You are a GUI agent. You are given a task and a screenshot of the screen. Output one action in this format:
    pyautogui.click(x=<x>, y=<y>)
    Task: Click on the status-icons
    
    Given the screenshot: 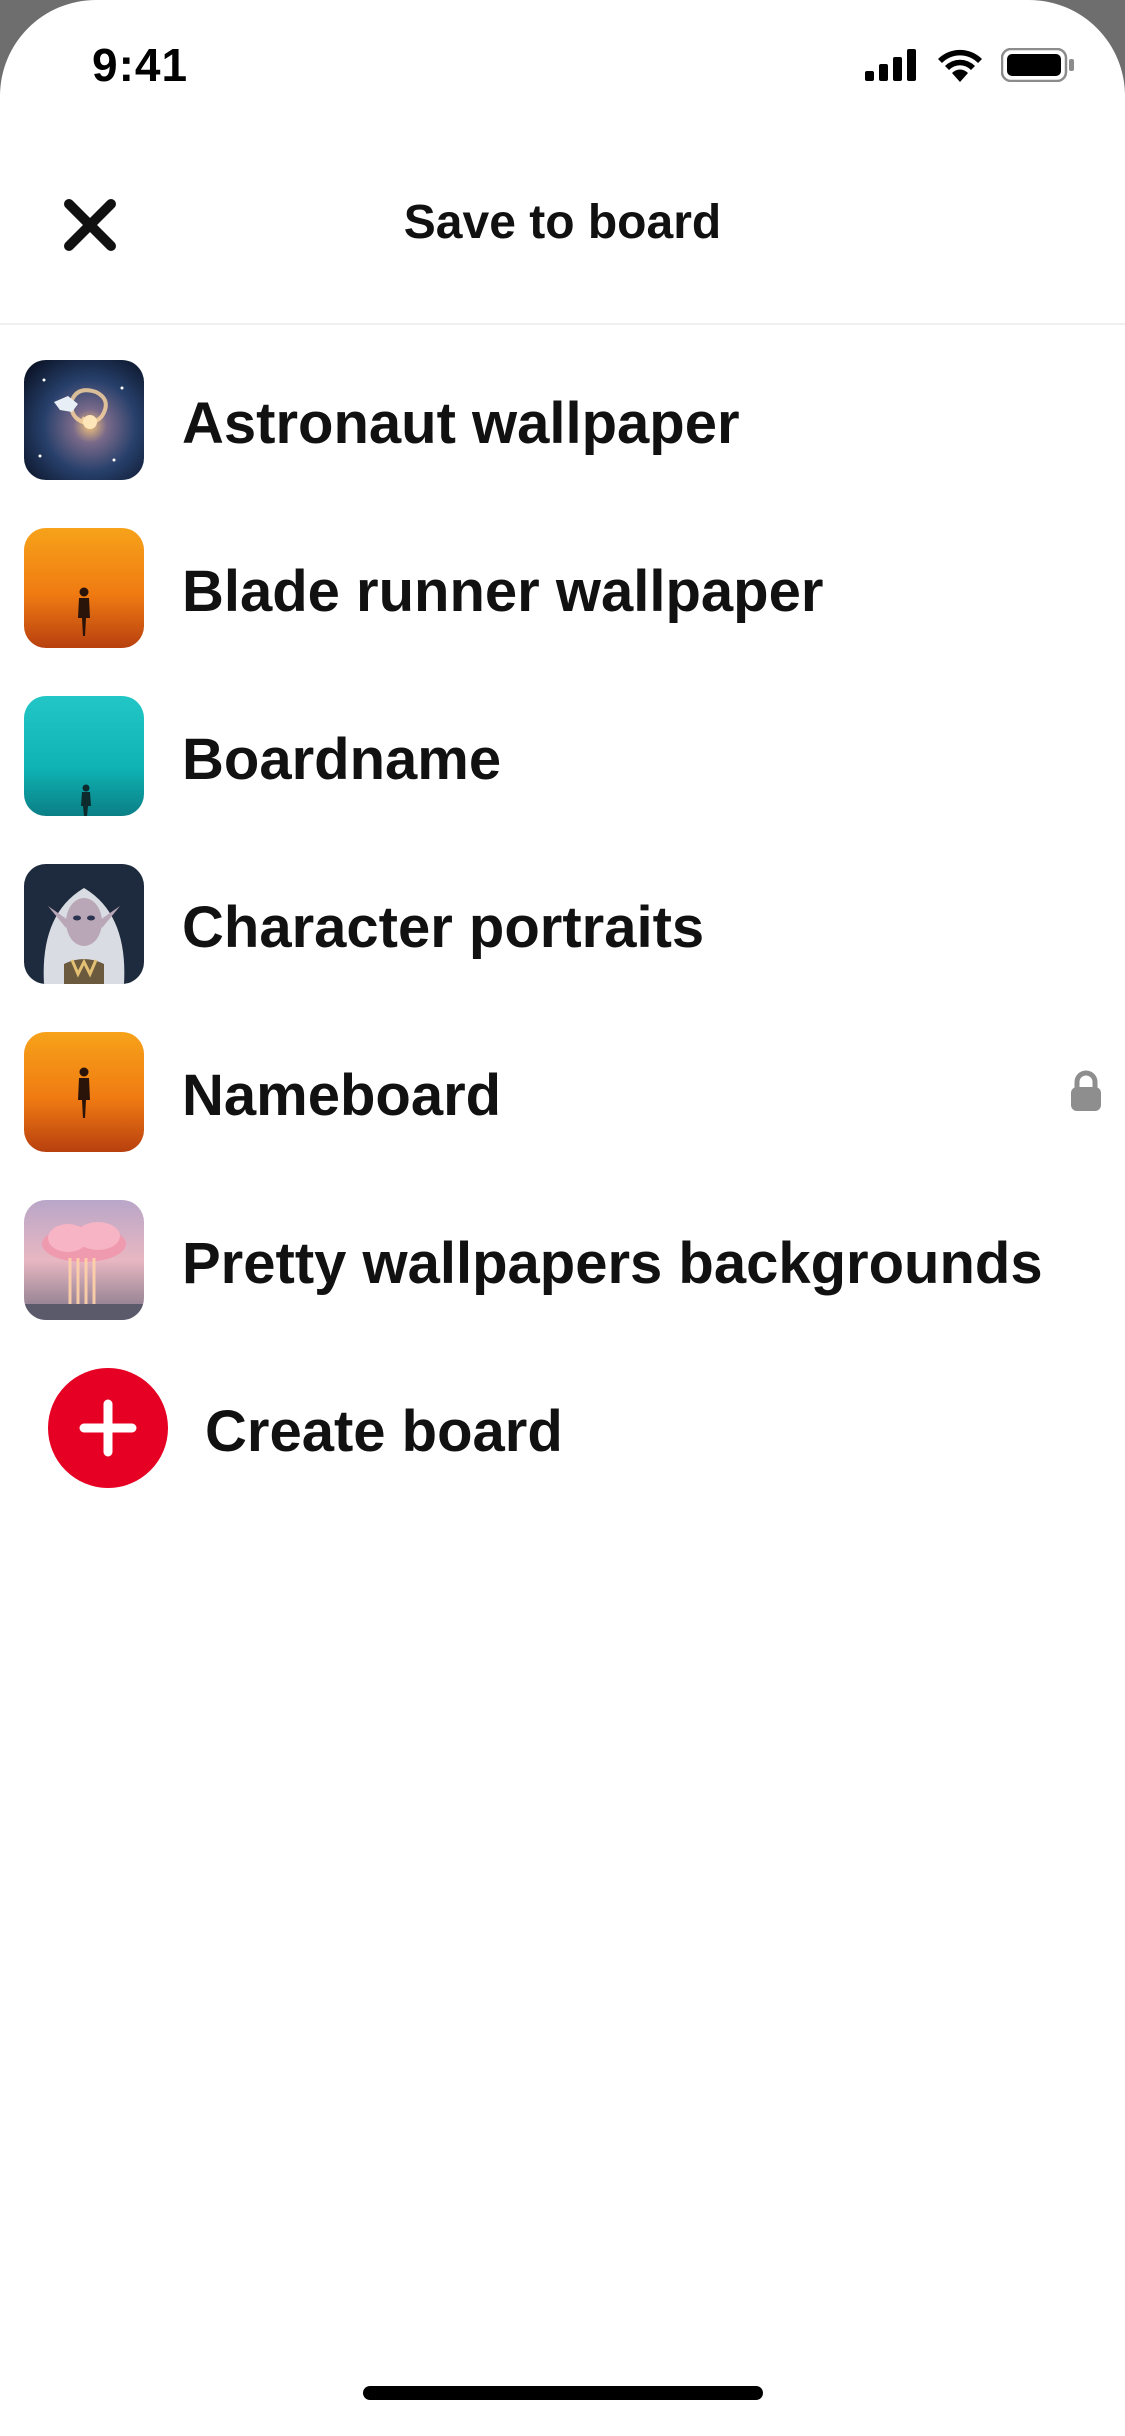 What is the action you would take?
    pyautogui.click(x=970, y=65)
    